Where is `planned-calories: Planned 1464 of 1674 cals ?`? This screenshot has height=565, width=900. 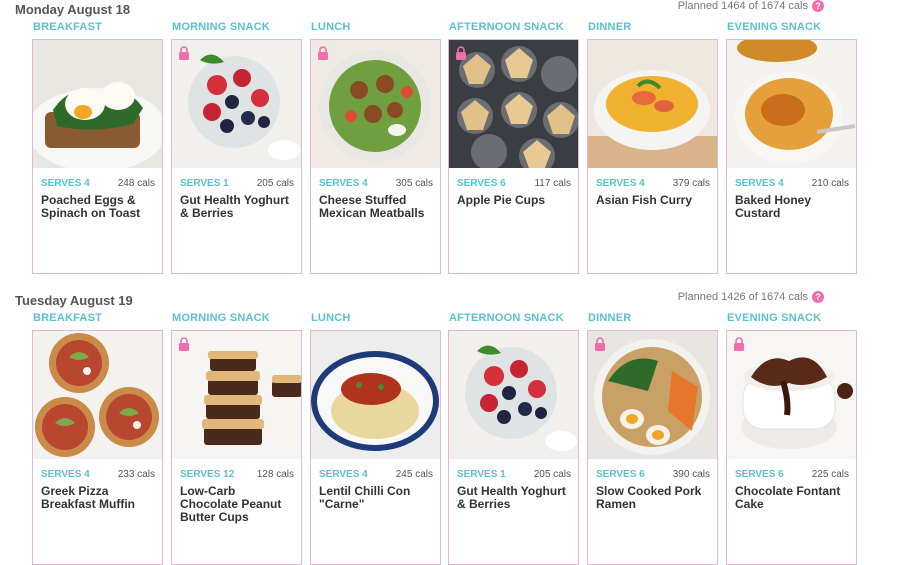 planned-calories: Planned 1464 of 1674 cals ? is located at coordinates (751, 6).